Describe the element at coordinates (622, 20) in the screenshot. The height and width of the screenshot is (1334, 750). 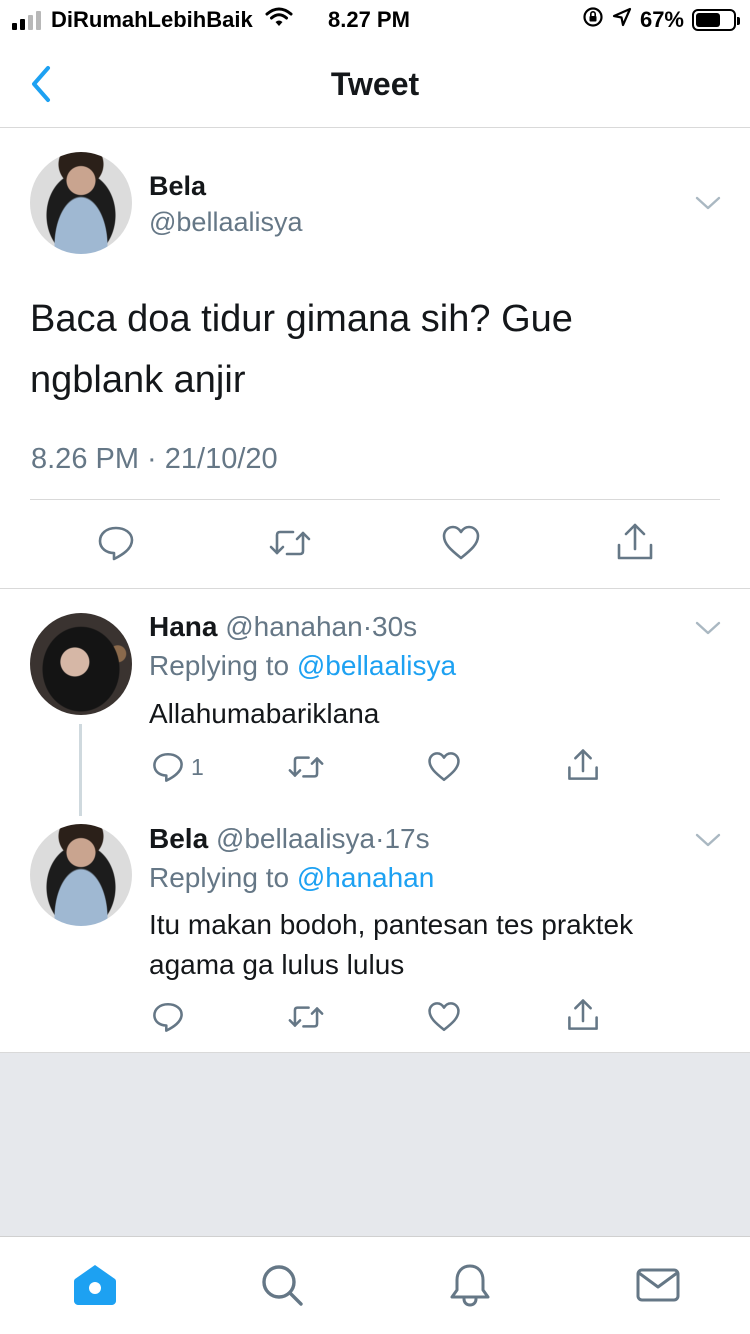
I see `location-icon` at that location.